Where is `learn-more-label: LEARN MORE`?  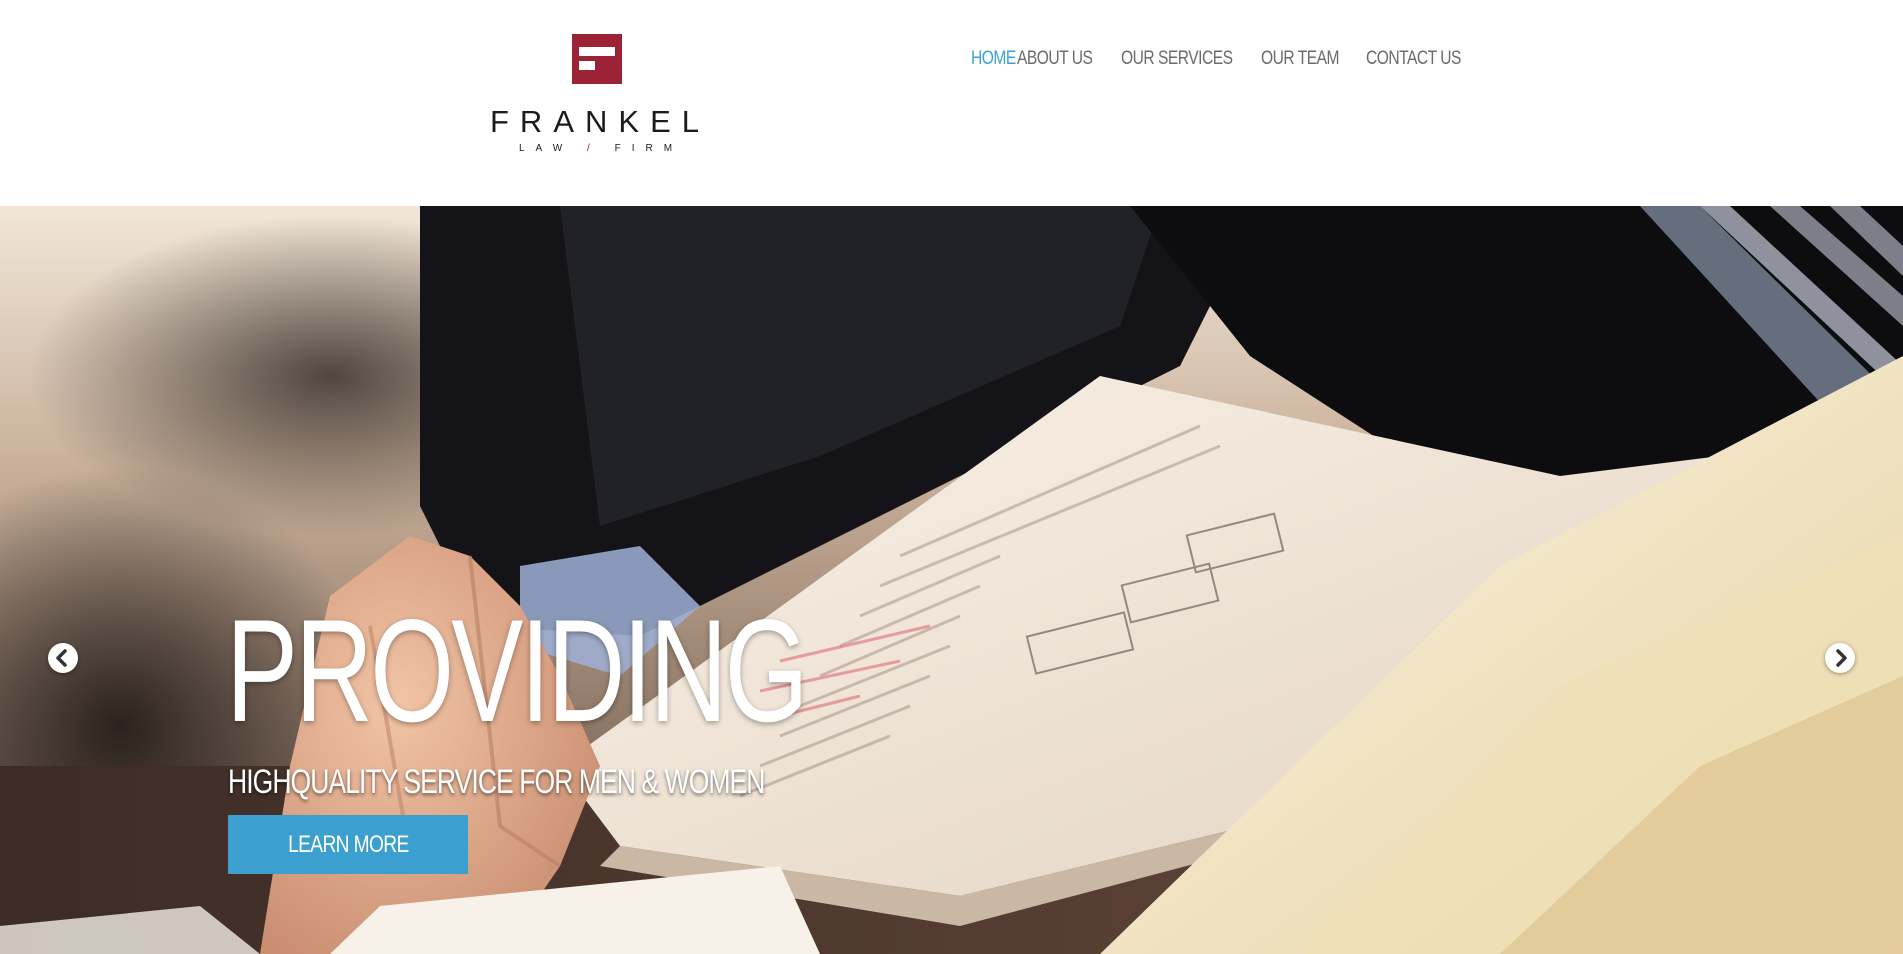 learn-more-label: LEARN MORE is located at coordinates (348, 844).